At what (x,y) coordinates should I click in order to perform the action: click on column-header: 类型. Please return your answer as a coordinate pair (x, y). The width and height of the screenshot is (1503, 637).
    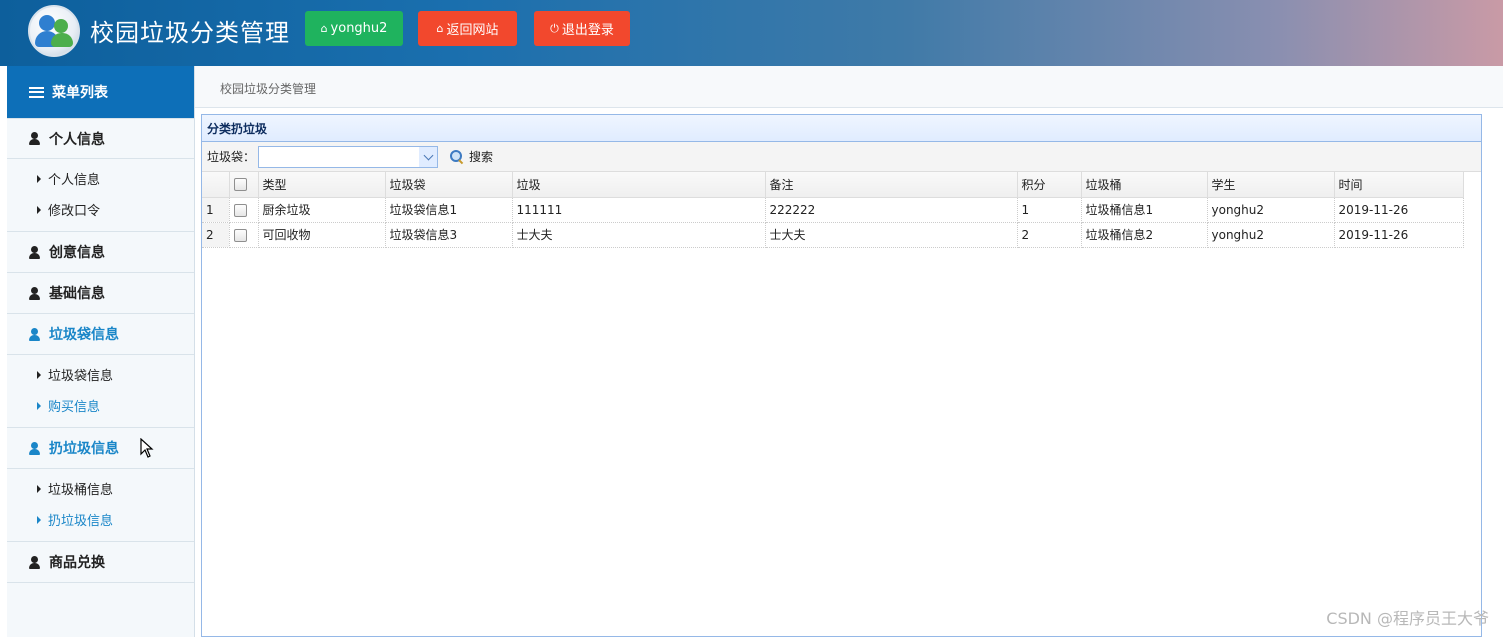
    Looking at the image, I should click on (322, 185).